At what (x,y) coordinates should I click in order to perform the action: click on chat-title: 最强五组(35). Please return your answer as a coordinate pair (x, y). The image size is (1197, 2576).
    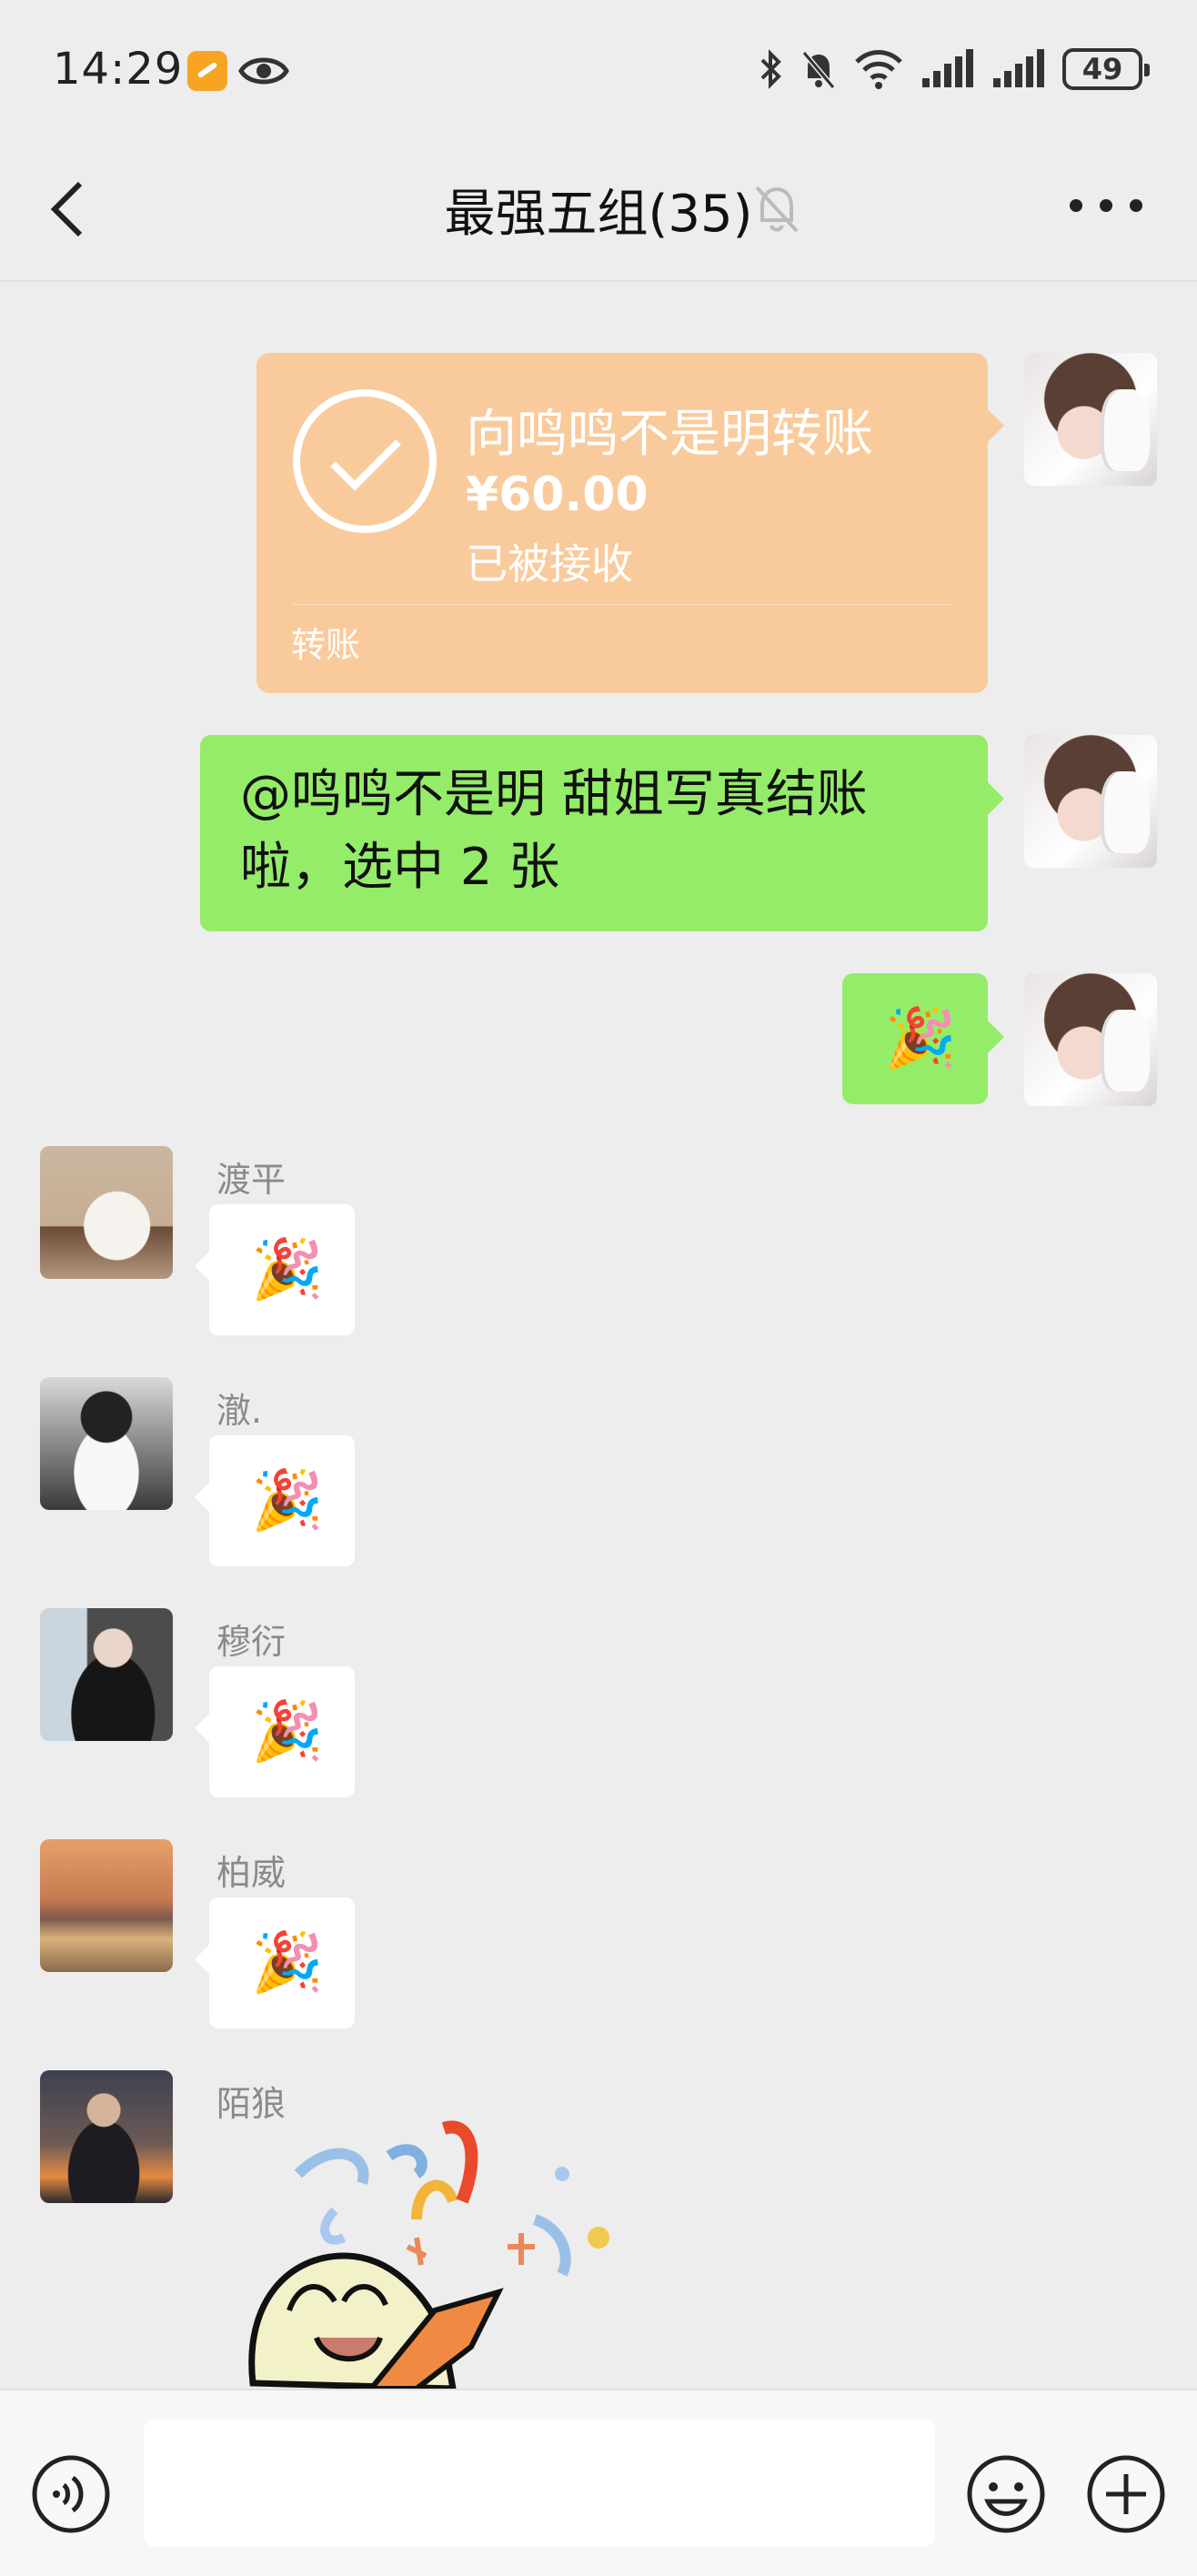
    Looking at the image, I should click on (598, 210).